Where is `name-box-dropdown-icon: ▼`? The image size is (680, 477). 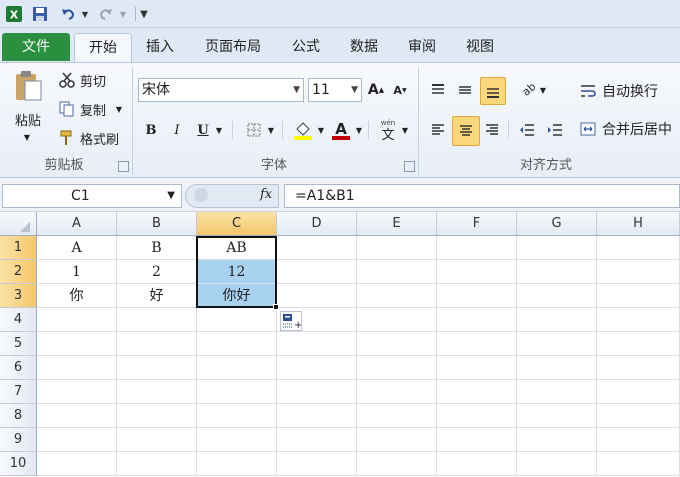 name-box-dropdown-icon: ▼ is located at coordinates (171, 196).